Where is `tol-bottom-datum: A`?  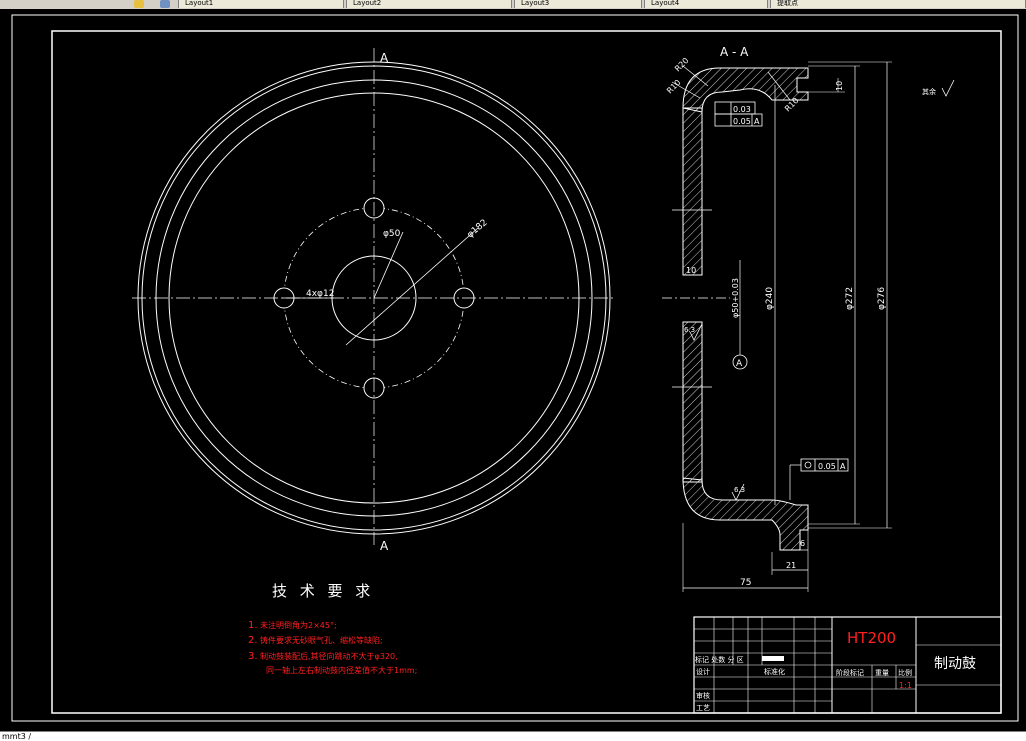 tol-bottom-datum: A is located at coordinates (843, 466).